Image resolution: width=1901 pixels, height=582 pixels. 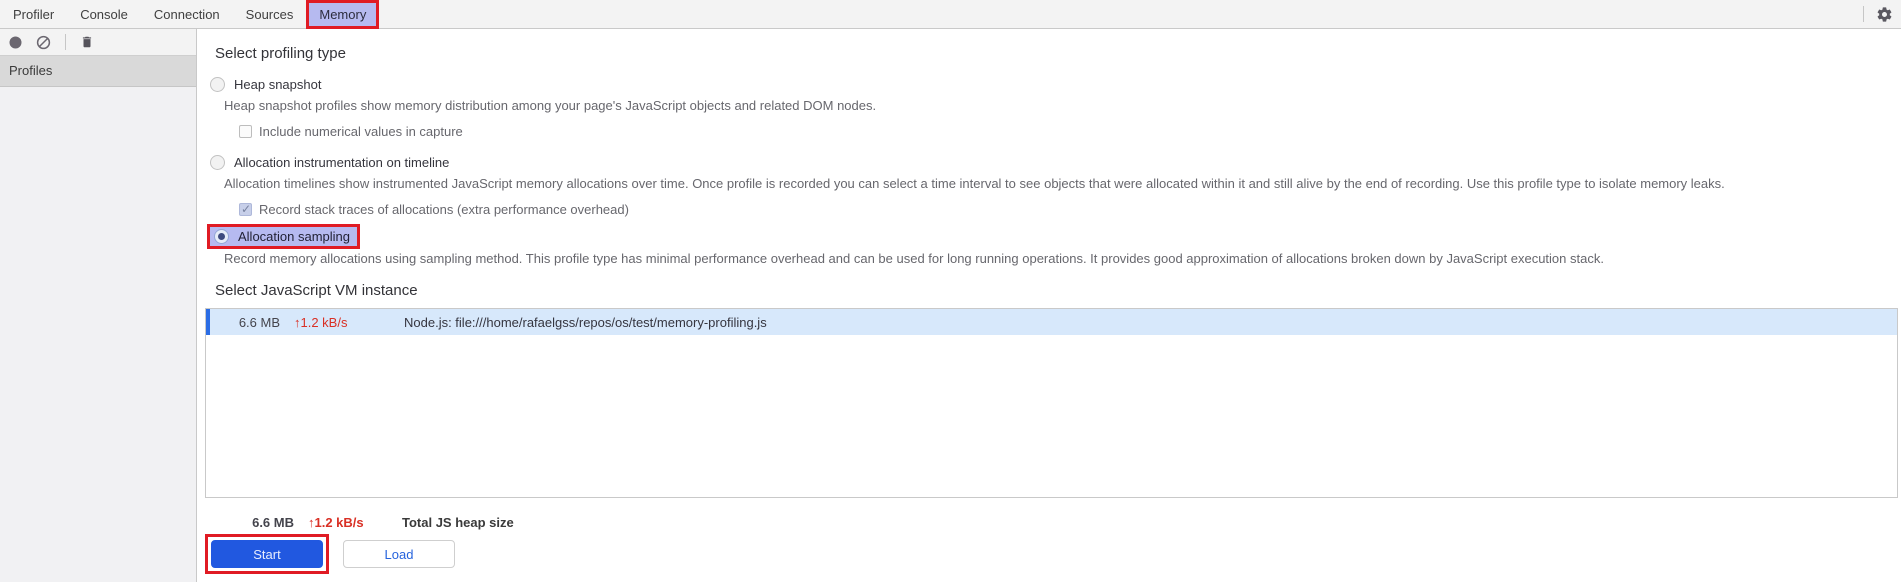 I want to click on annotation-box-memory-tab: Memory, so click(x=343, y=14).